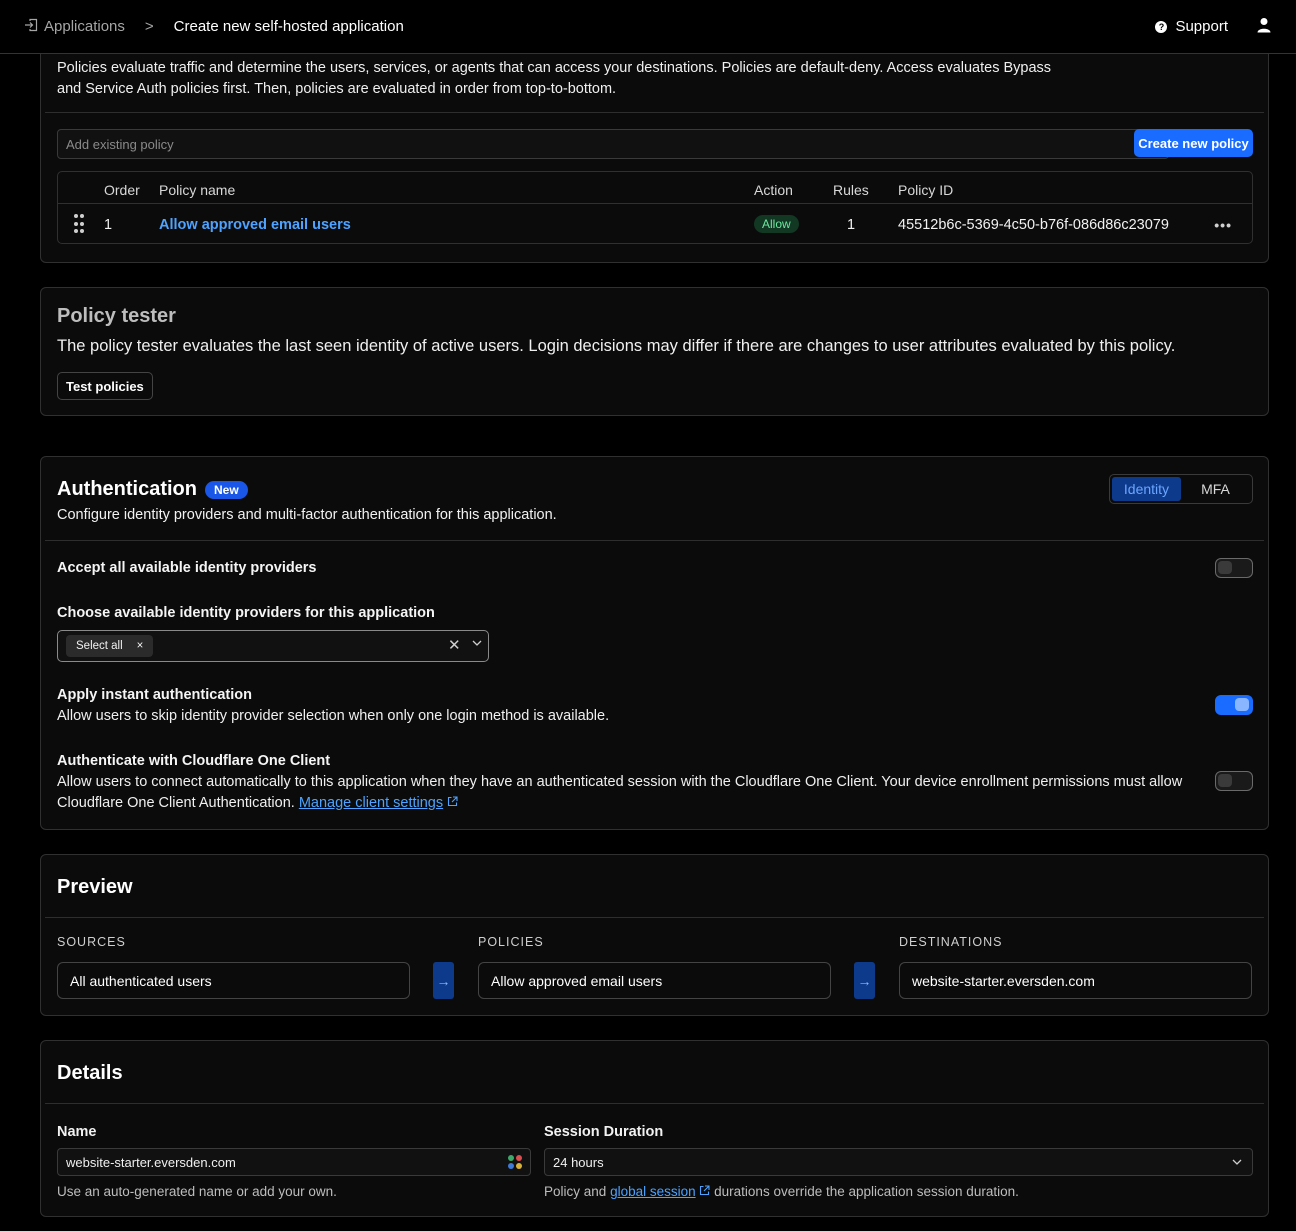  I want to click on one-client-auth-title: Authenticate with Cloudflare One Client, so click(194, 761).